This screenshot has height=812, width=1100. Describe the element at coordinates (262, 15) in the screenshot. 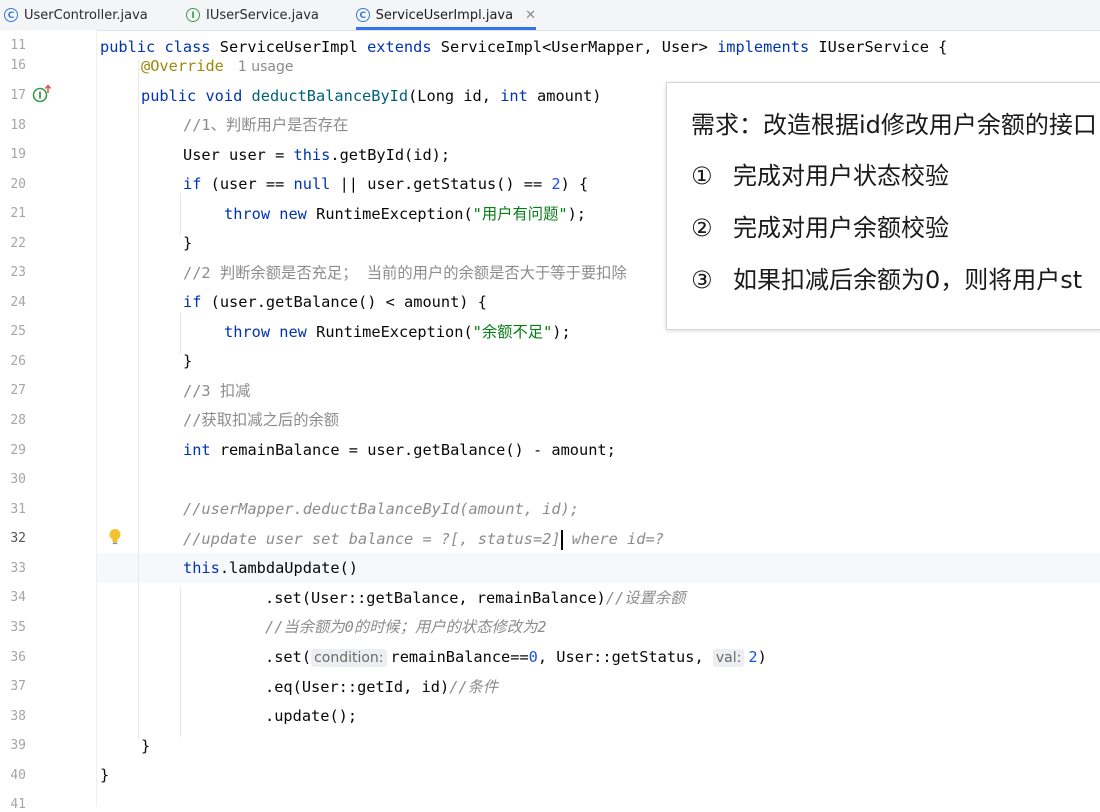

I see `tab-label: IUserService.java` at that location.